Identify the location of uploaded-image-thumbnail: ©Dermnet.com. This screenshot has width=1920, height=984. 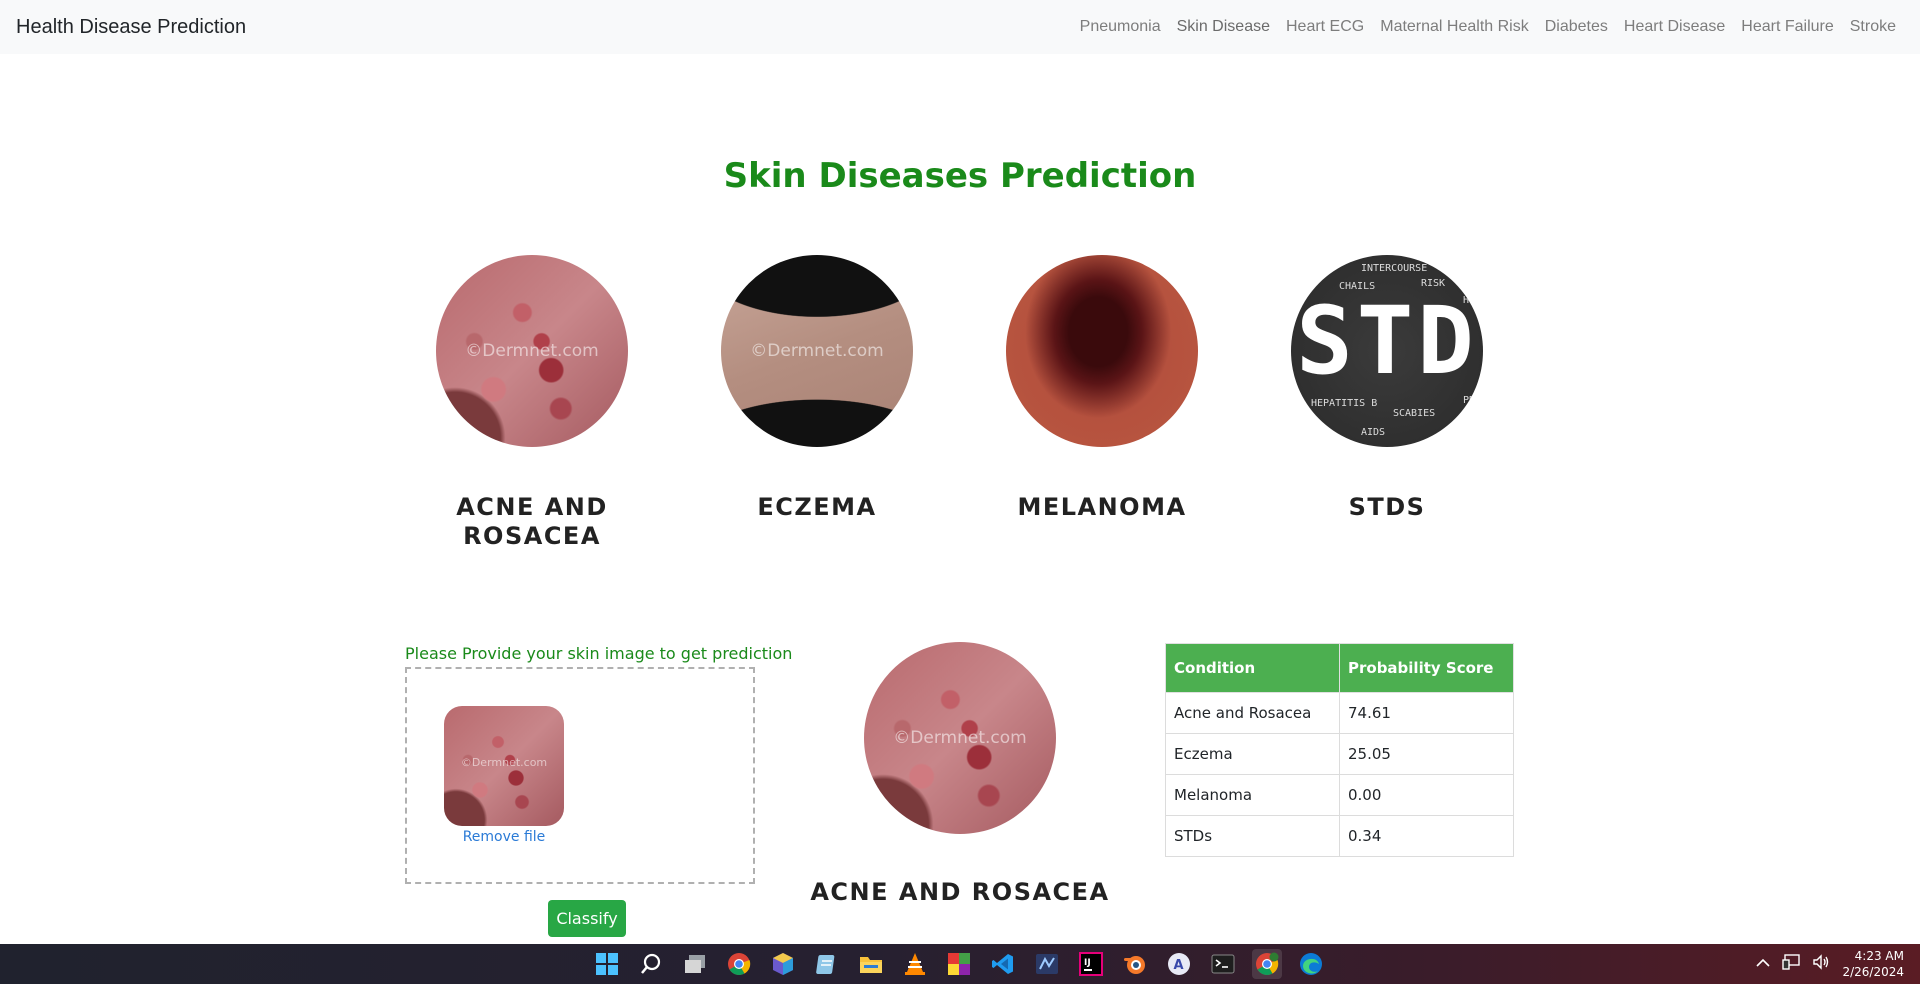
(504, 766).